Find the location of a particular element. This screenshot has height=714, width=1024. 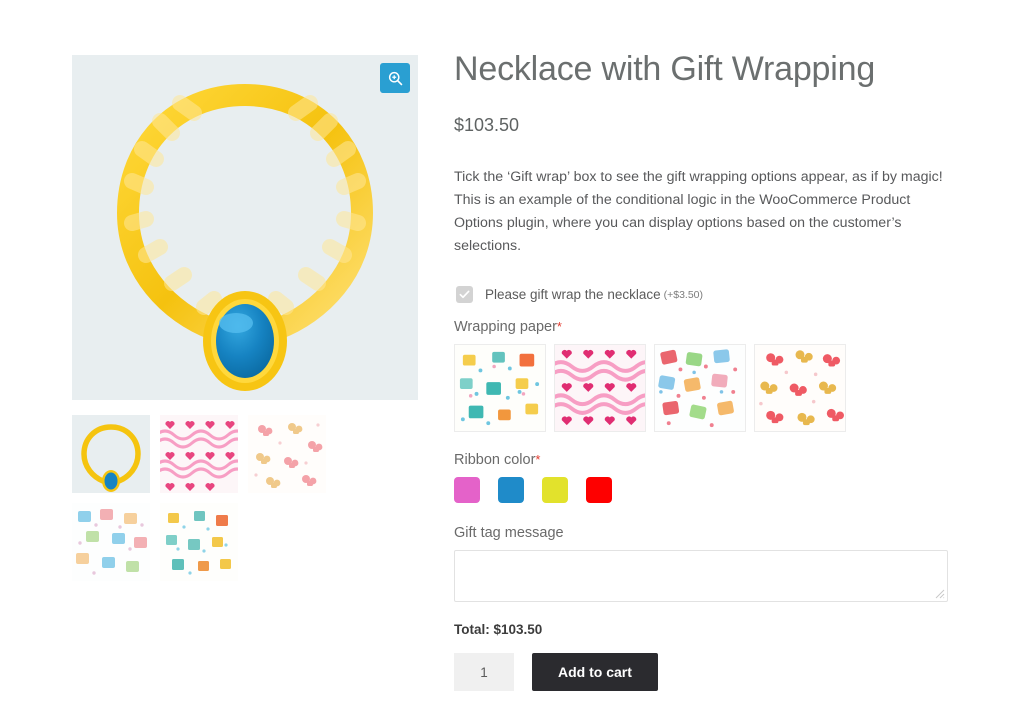

ribbon-color-label-text: Ribbon color is located at coordinates (495, 460).